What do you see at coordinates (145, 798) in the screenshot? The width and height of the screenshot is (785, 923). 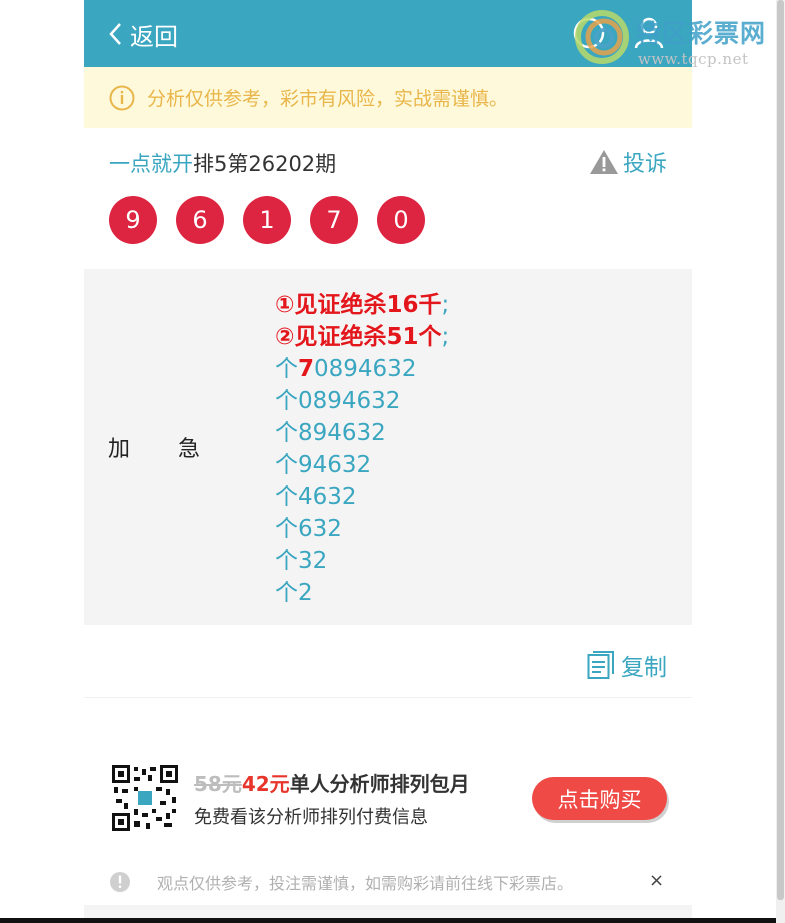 I see `qr-code-icon` at bounding box center [145, 798].